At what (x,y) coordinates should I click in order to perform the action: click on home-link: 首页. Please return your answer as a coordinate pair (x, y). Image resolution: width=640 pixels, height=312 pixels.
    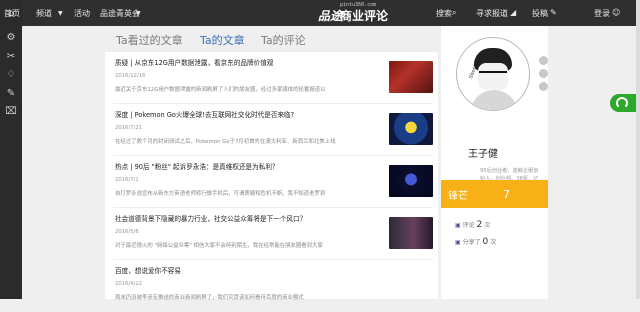
    Looking at the image, I should click on (12, 13).